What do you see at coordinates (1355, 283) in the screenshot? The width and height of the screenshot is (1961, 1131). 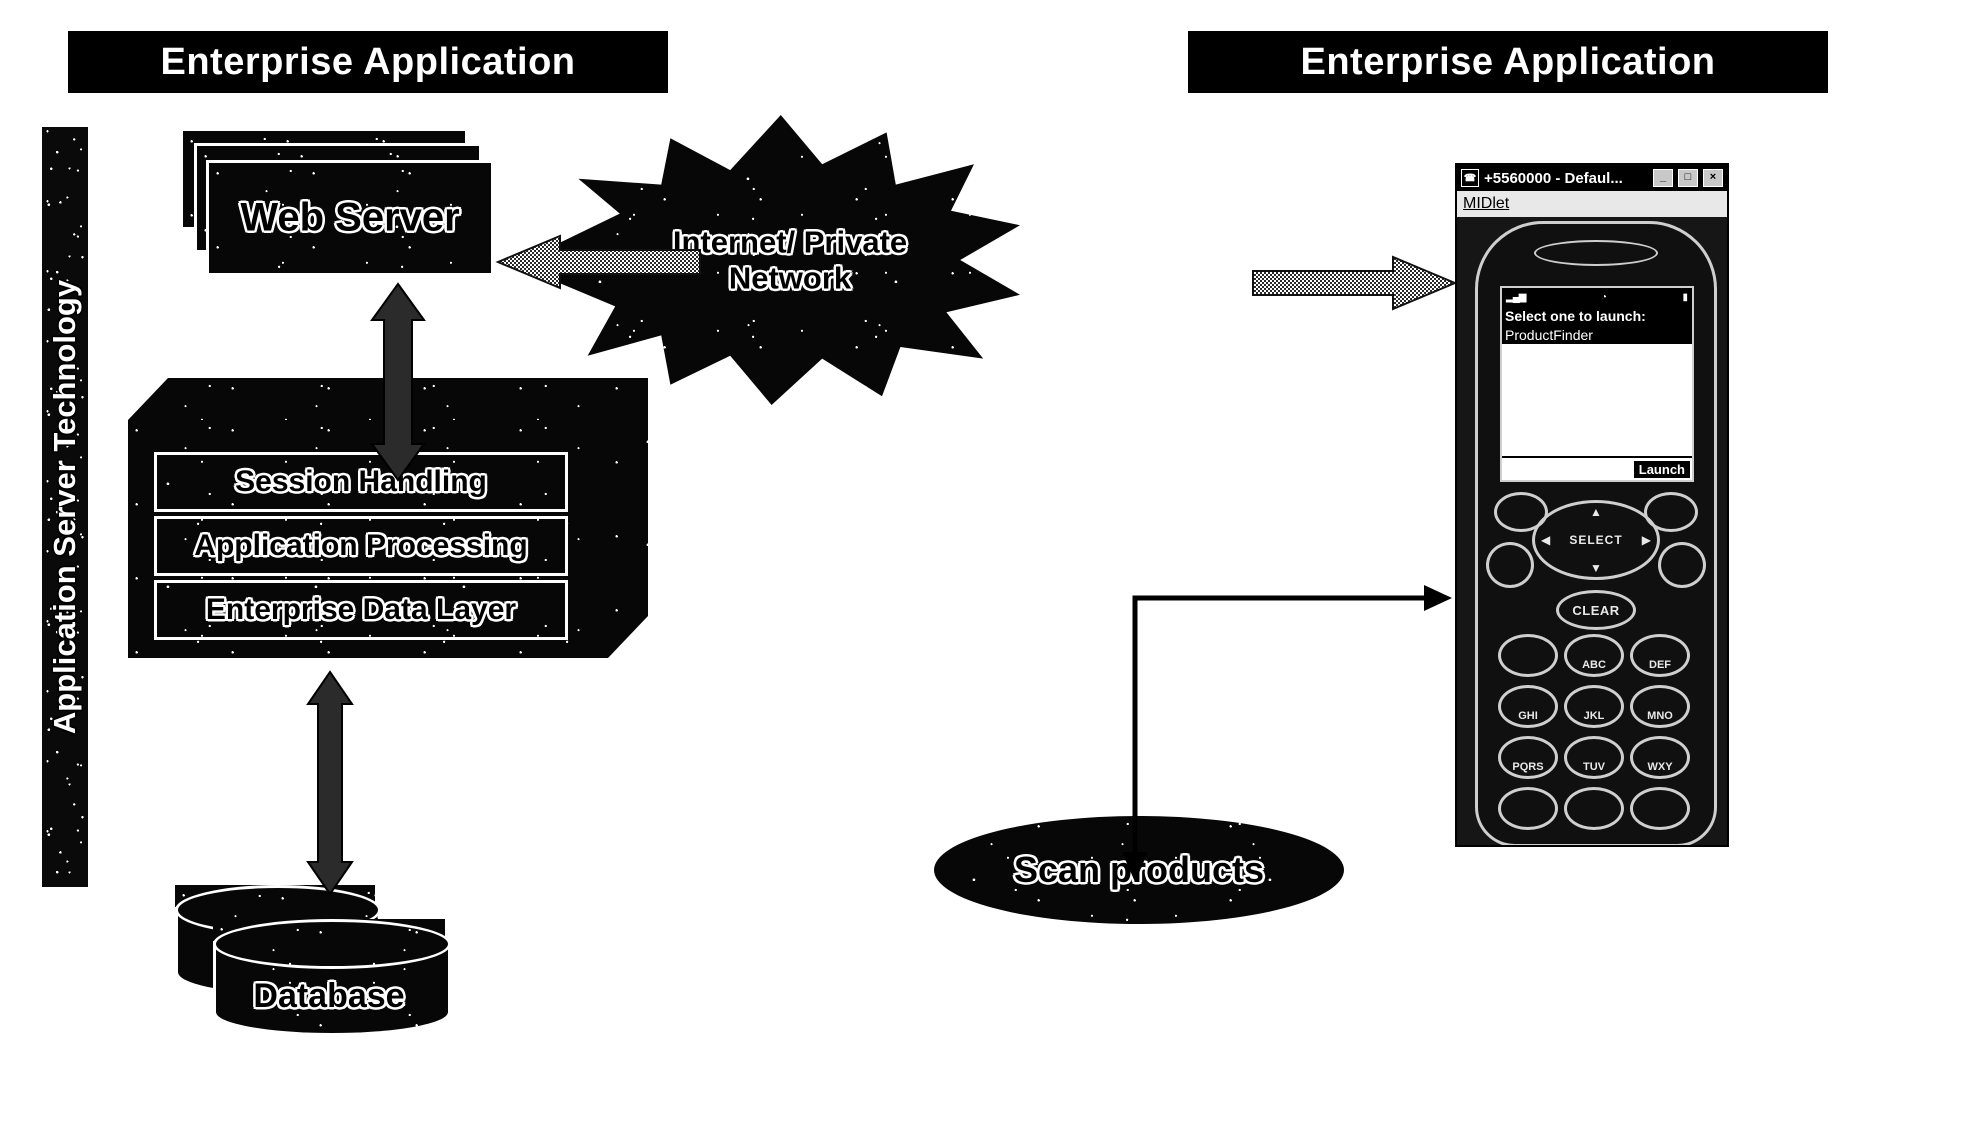 I see `arrow-network-to-phone` at bounding box center [1355, 283].